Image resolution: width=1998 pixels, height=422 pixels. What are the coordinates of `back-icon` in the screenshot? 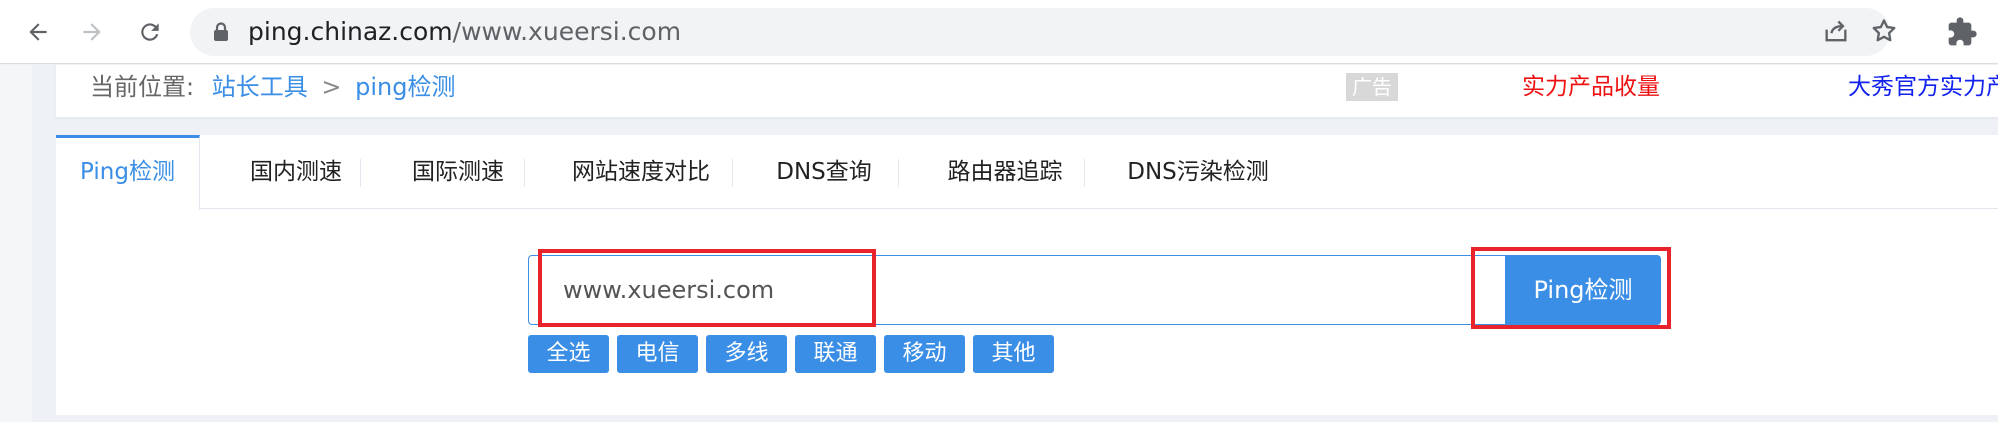 It's located at (38, 32).